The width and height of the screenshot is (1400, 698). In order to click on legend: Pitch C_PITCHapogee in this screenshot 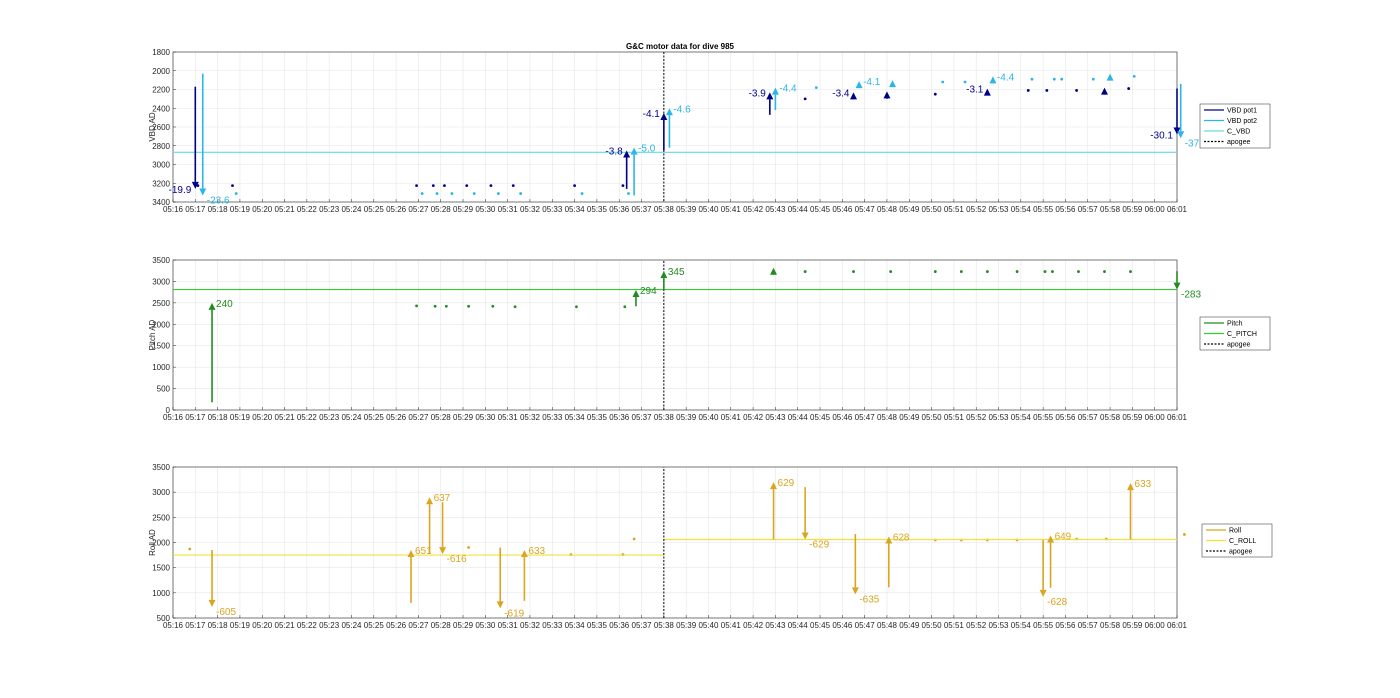, I will do `click(1235, 333)`.